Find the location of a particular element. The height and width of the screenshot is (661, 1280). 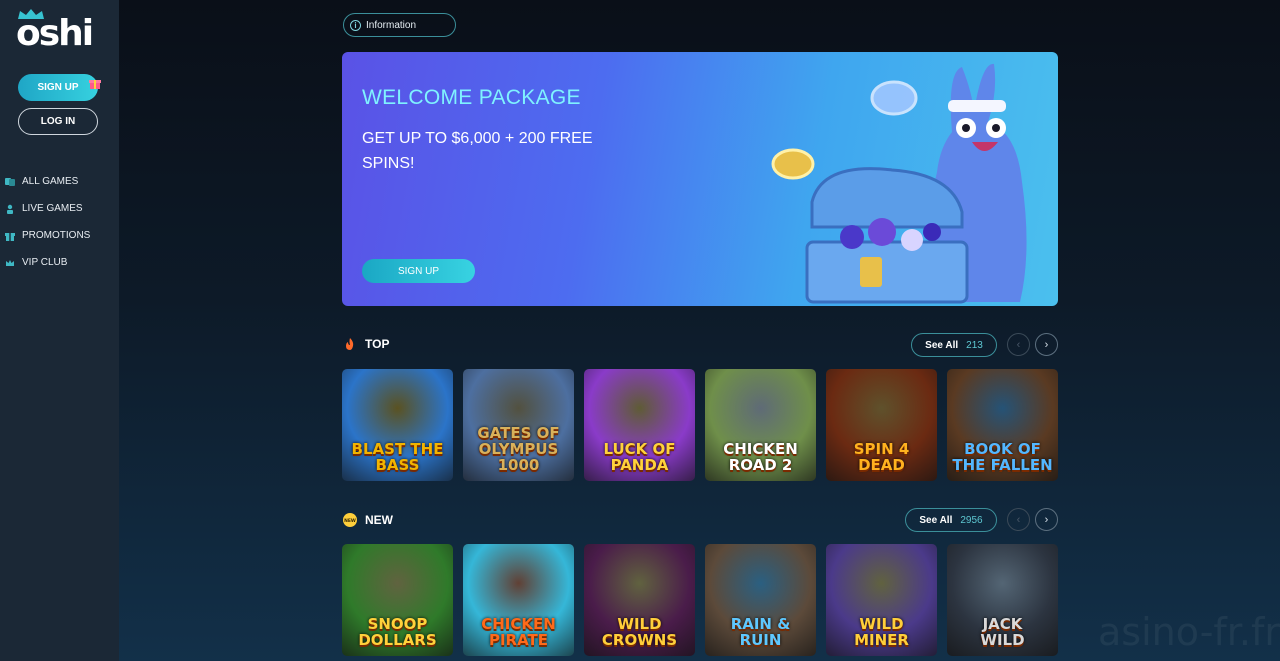

game-tile: LUCK of PANDA is located at coordinates (639, 425).